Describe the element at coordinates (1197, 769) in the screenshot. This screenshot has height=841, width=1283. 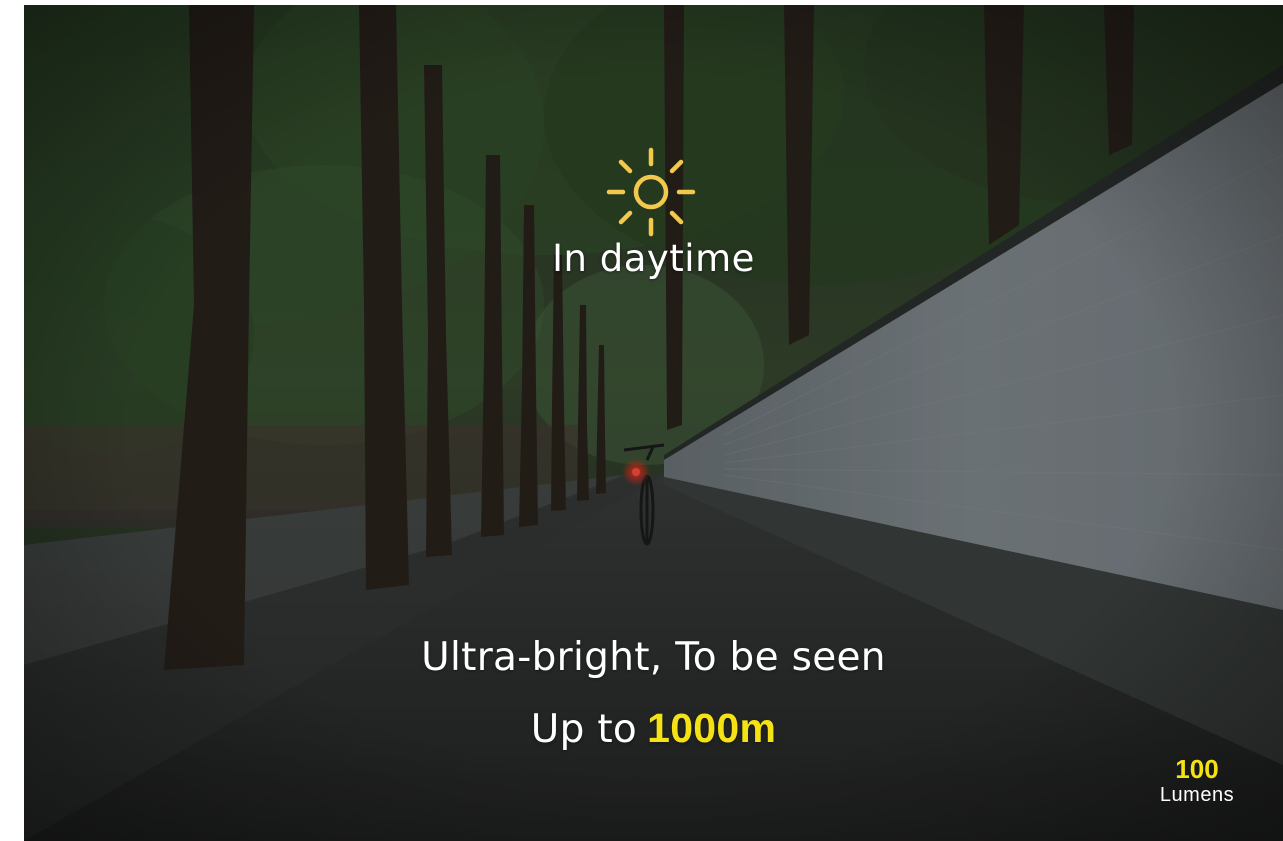
I see `lumens-value: 100` at that location.